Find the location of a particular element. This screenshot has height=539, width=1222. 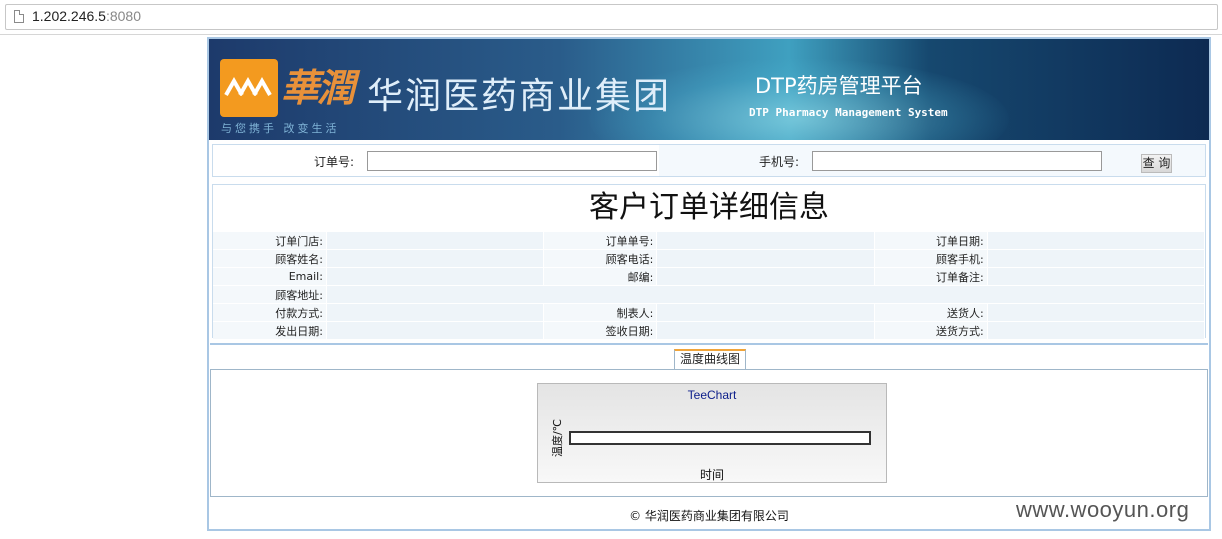

company-name: 华润医药商业集团 is located at coordinates (519, 96).